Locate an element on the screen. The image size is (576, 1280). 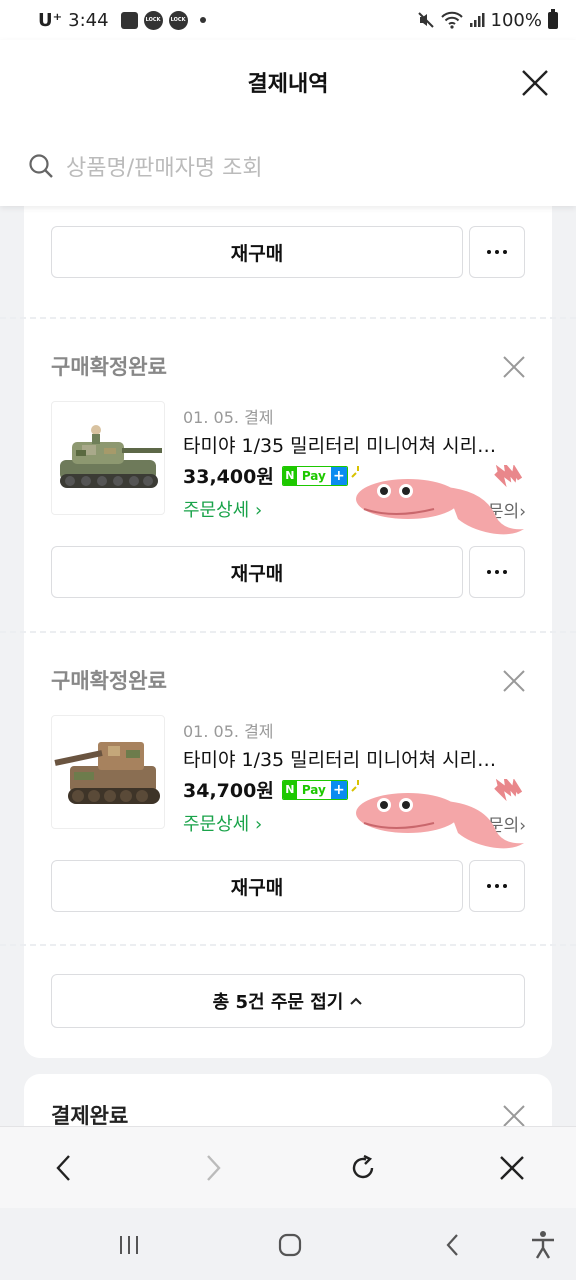
order-status: 결제완료 is located at coordinates (90, 1115).